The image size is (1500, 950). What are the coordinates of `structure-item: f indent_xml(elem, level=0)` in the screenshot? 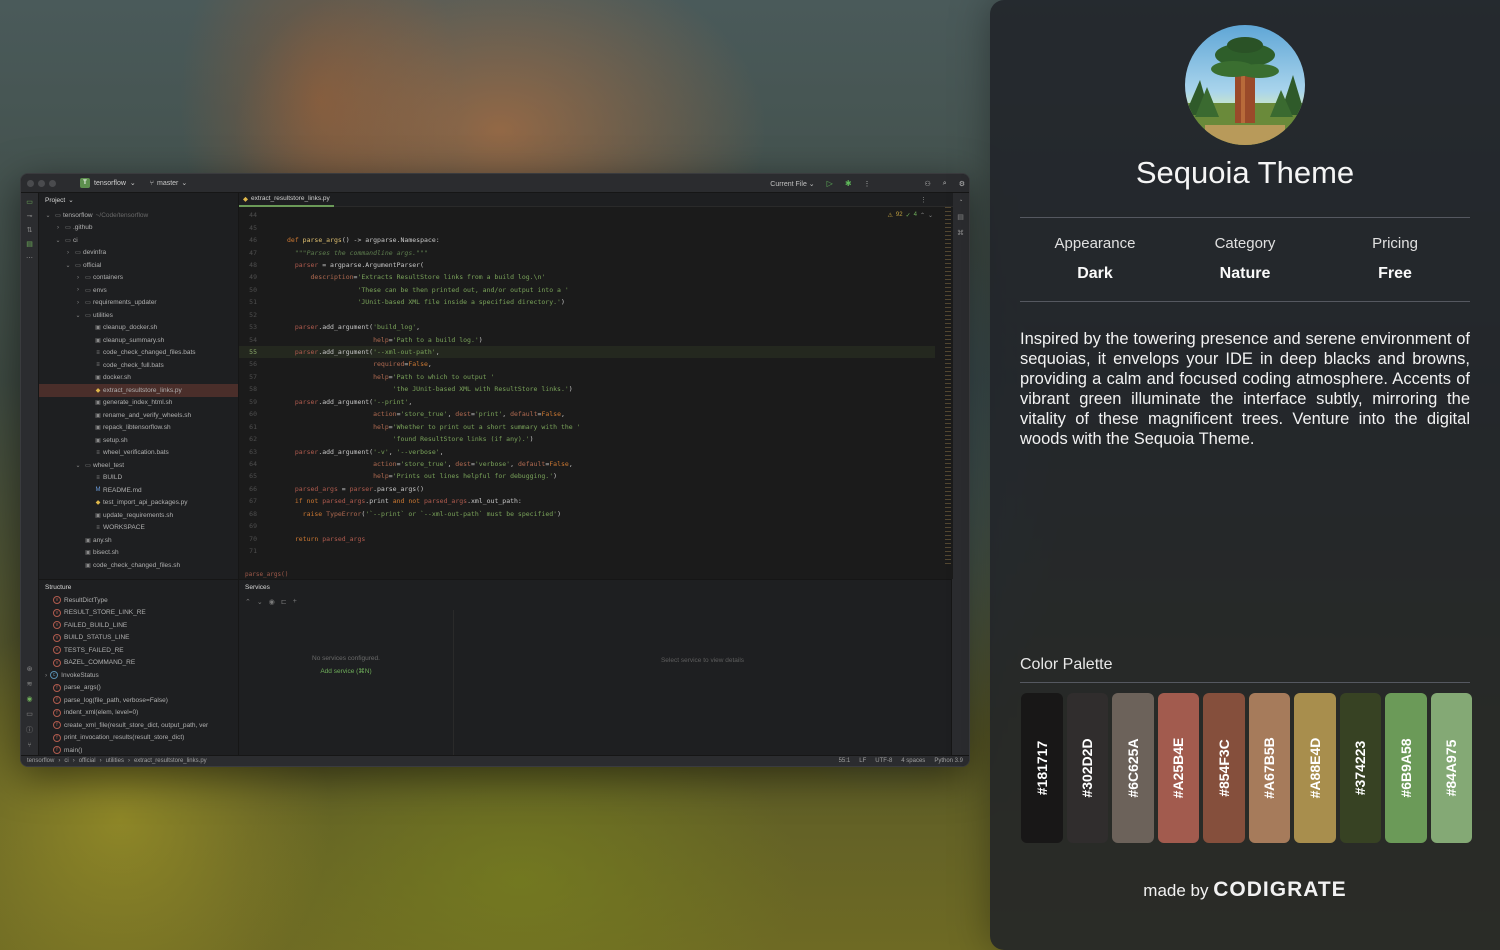 It's located at (138, 713).